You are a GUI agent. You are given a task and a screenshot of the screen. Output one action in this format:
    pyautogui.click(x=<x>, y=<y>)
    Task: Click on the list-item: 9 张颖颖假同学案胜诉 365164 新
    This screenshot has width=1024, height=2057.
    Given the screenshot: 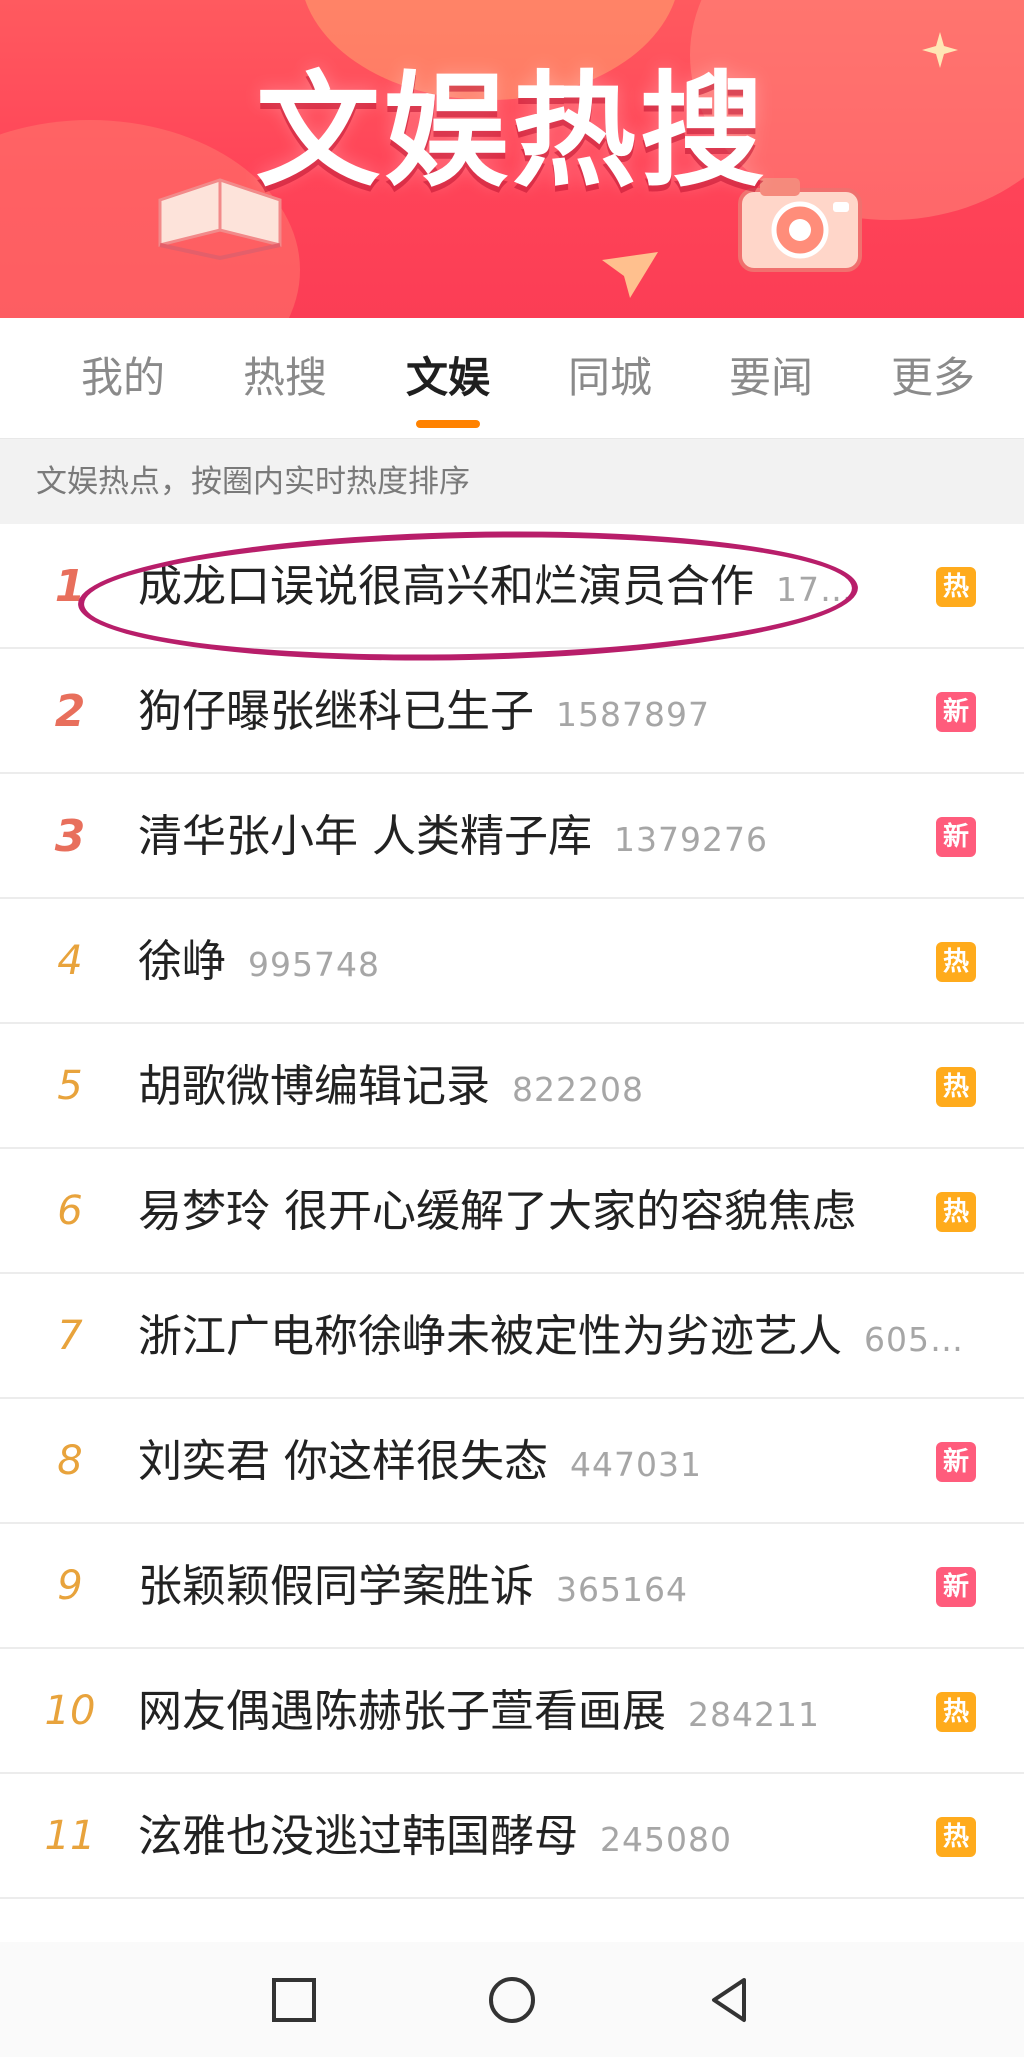 What is the action you would take?
    pyautogui.click(x=512, y=1586)
    